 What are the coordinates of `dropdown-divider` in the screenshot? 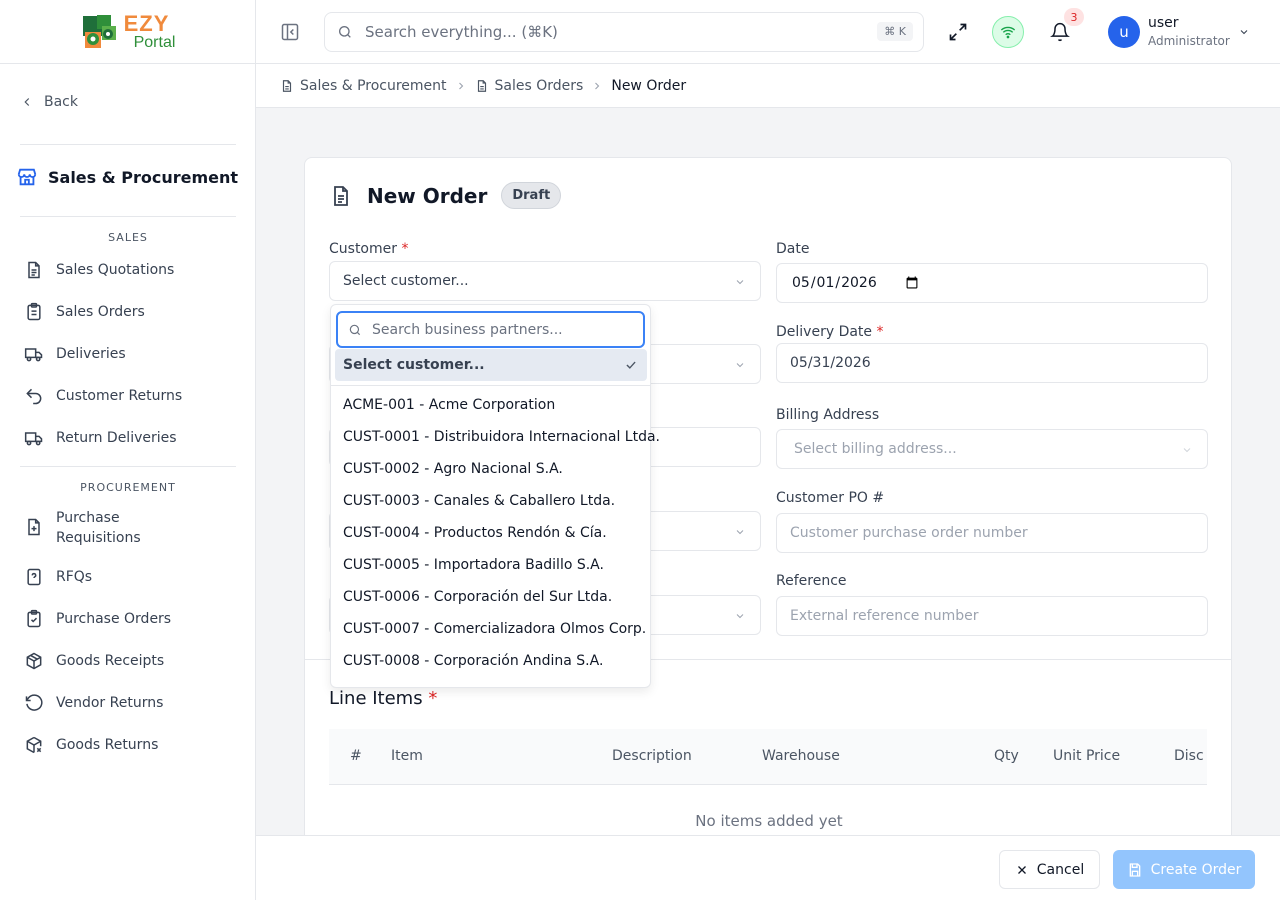 It's located at (490, 385).